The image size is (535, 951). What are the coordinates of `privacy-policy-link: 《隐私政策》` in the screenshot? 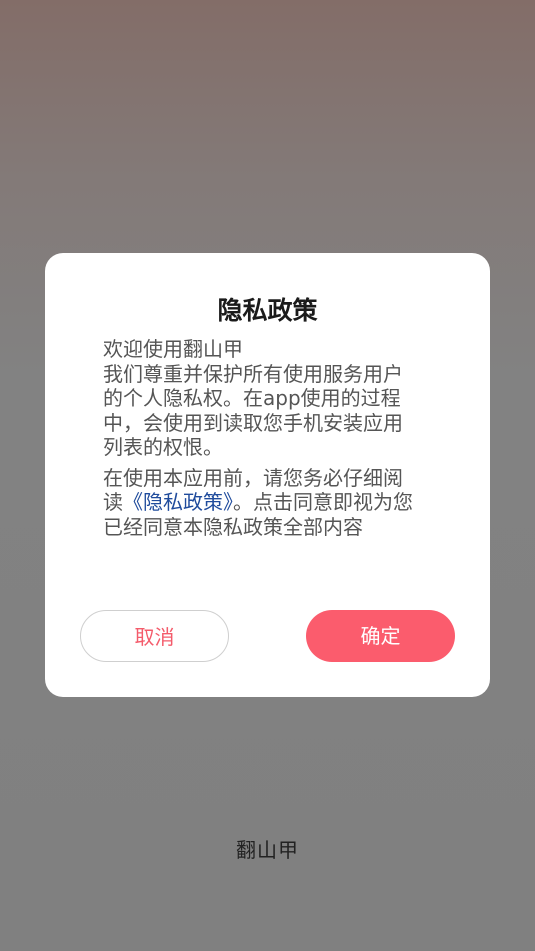 It's located at (178, 502).